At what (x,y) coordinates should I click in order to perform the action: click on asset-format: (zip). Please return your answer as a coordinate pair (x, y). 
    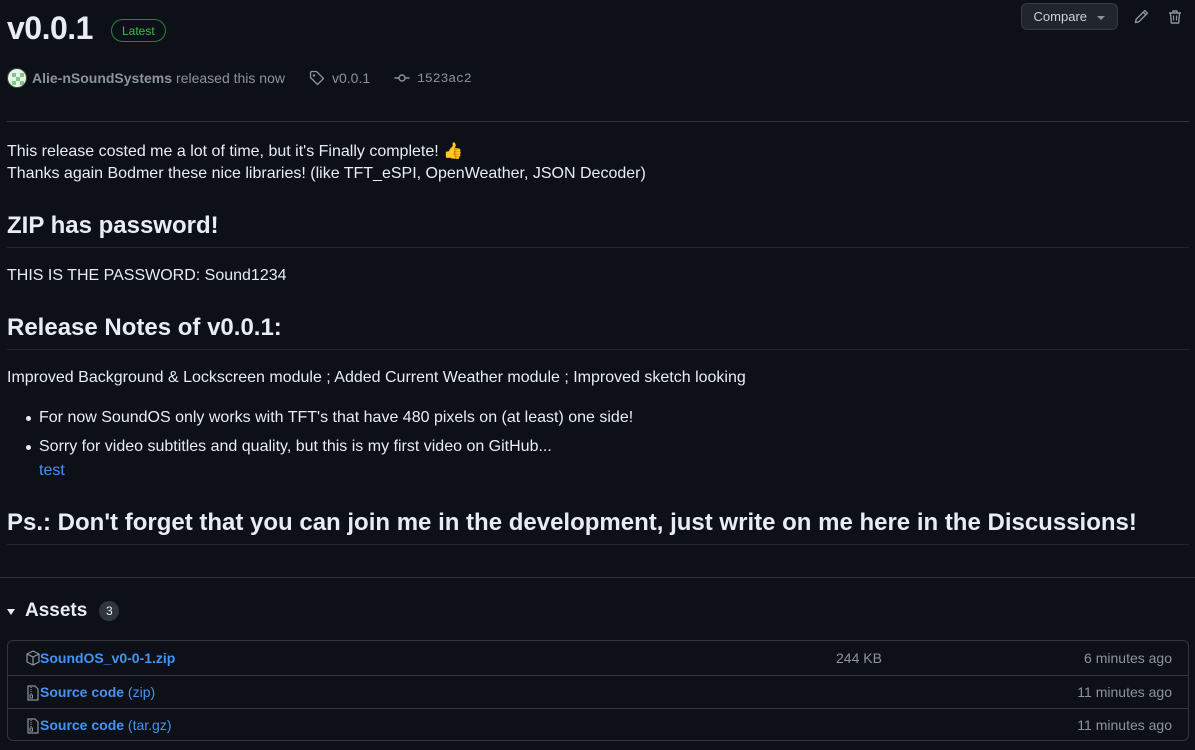
    Looking at the image, I should click on (141, 692).